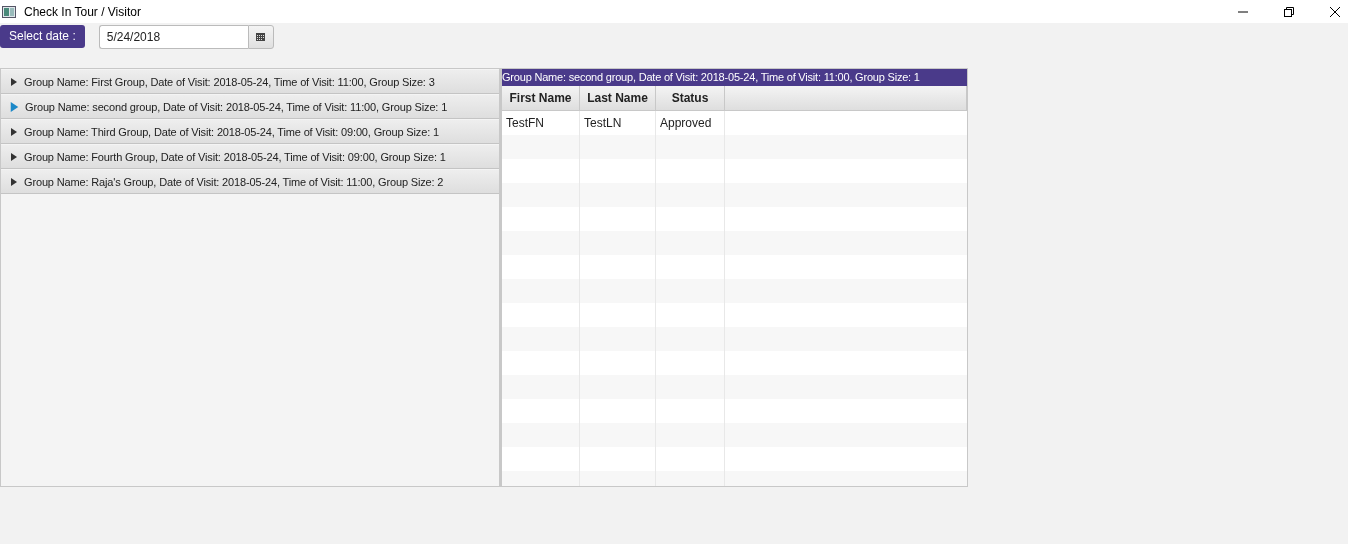  I want to click on column-header: Last Name, so click(618, 98).